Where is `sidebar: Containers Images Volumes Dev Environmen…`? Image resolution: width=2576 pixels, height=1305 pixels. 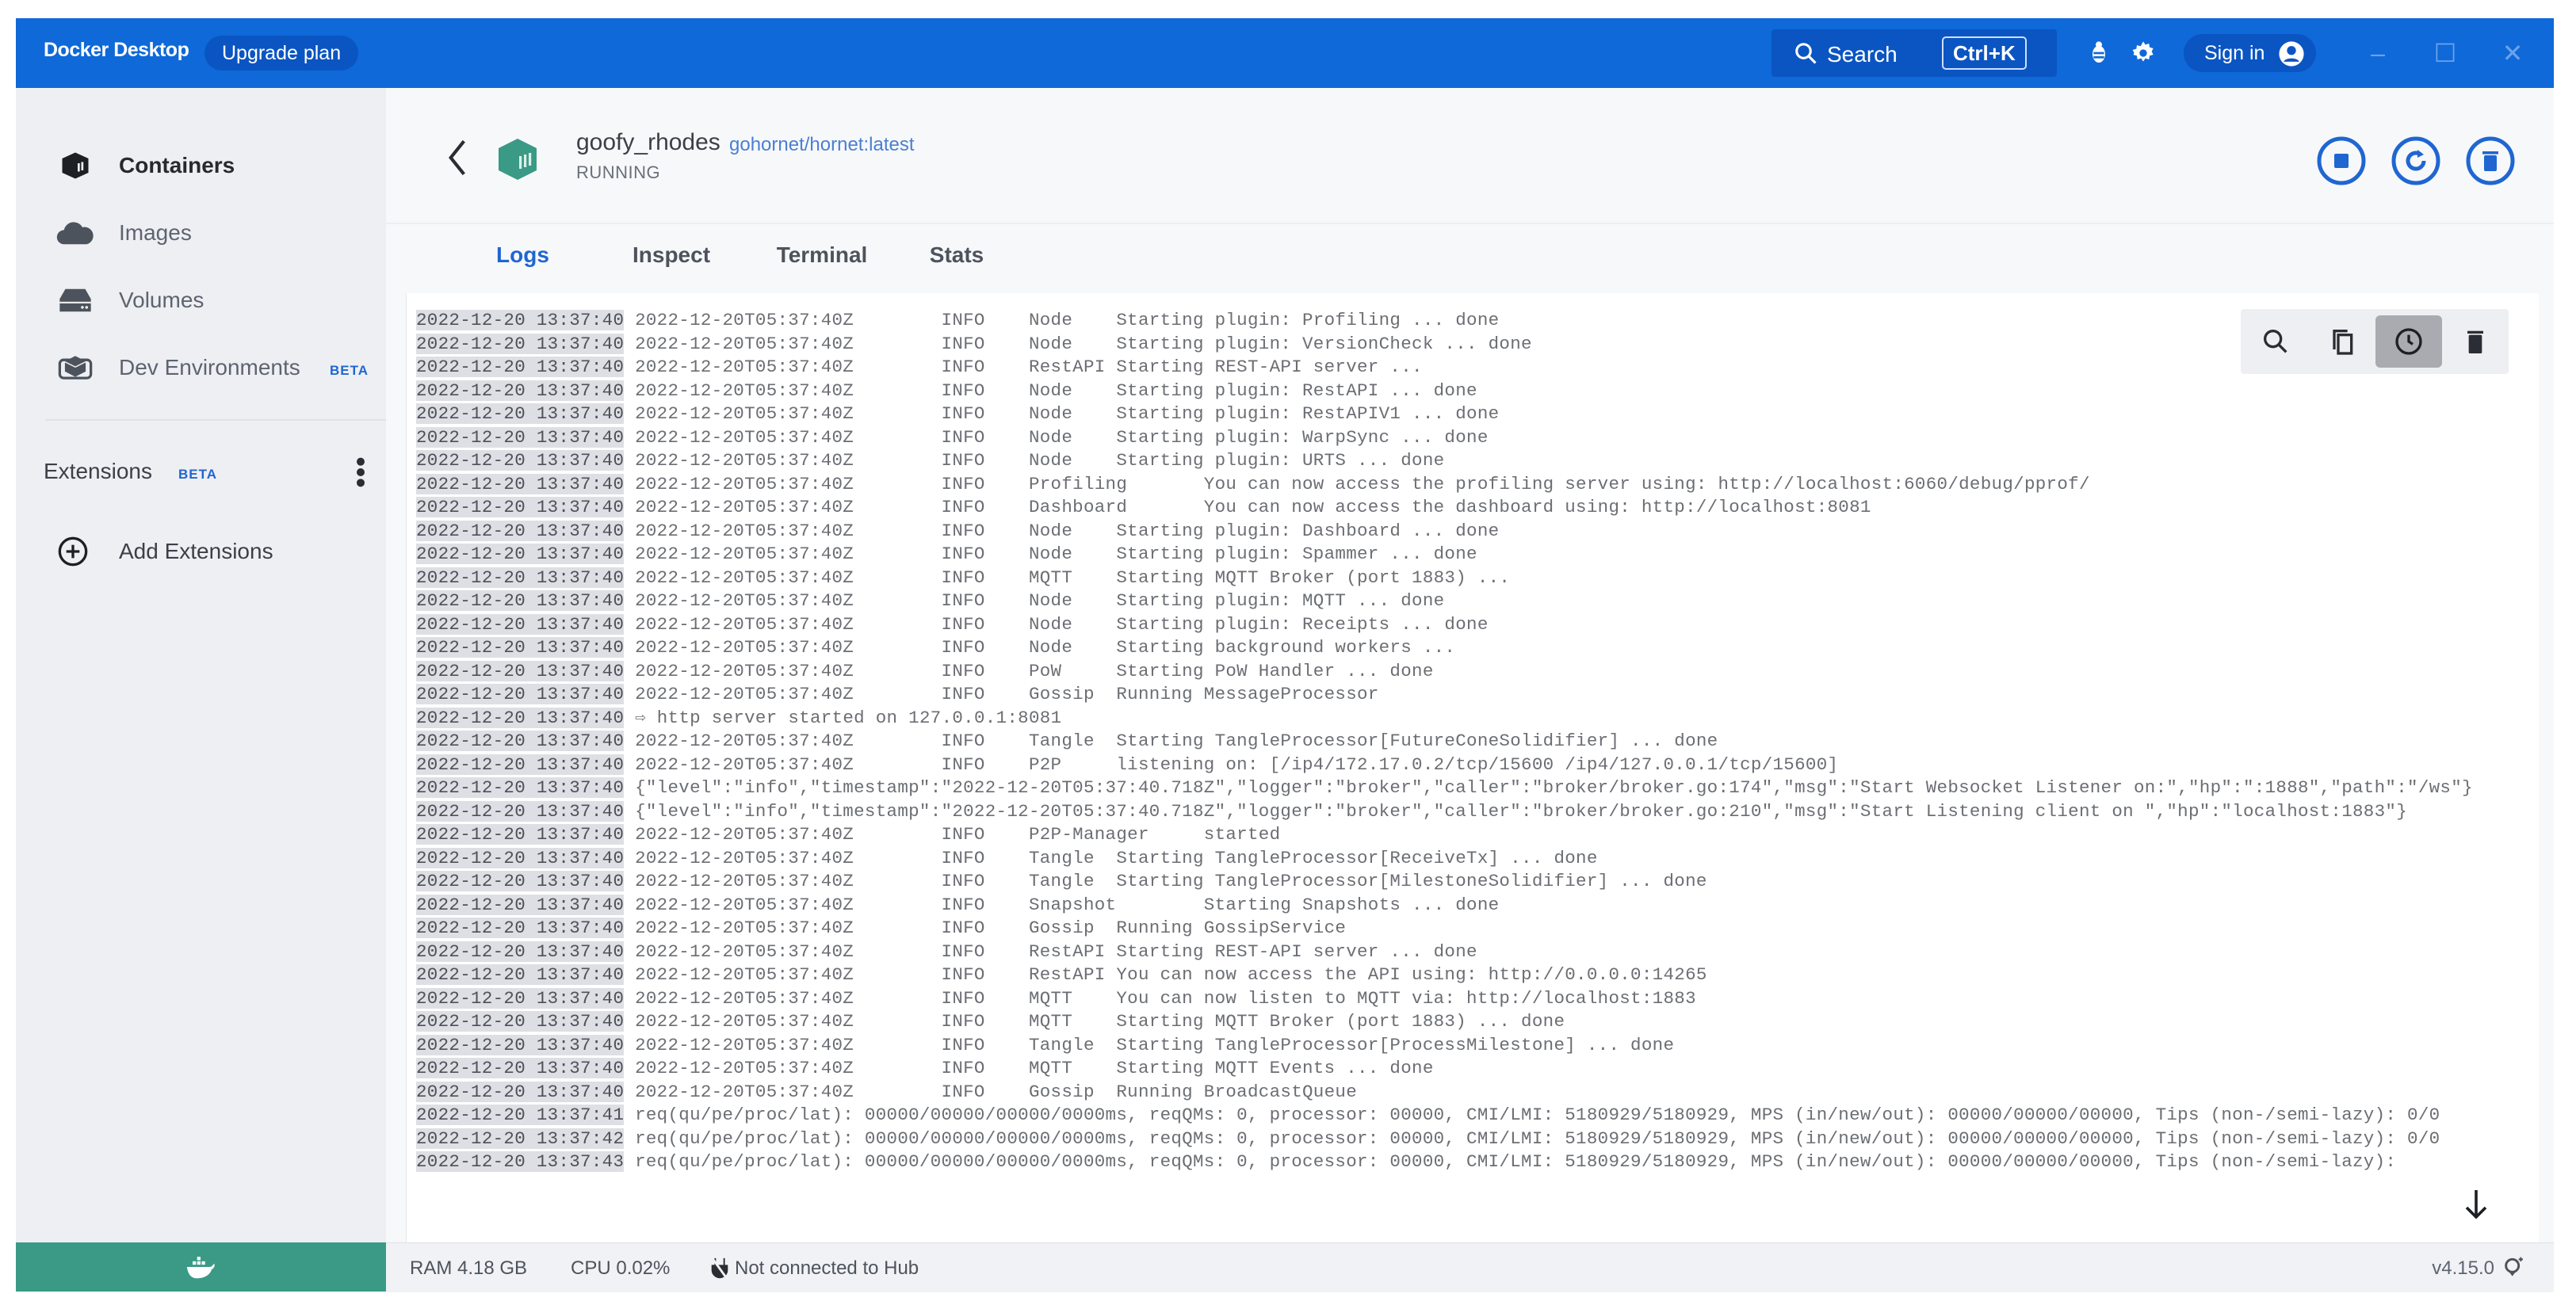 sidebar: Containers Images Volumes Dev Environmen… is located at coordinates (201, 665).